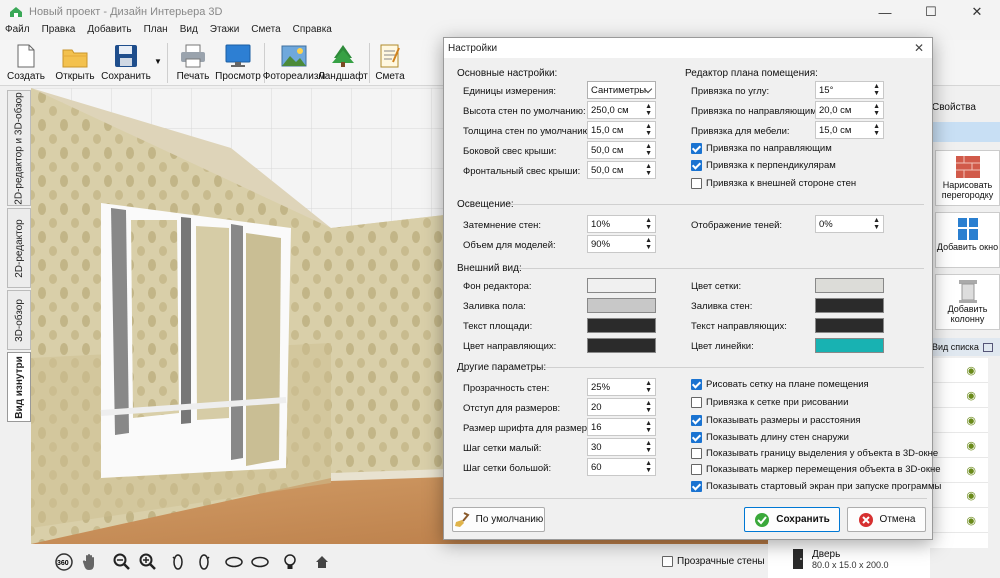 Image resolution: width=1000 pixels, height=578 pixels. Describe the element at coordinates (780, 384) in the screenshot. I see `draw-grid-option: Рисовать сетку на плане помещения` at that location.